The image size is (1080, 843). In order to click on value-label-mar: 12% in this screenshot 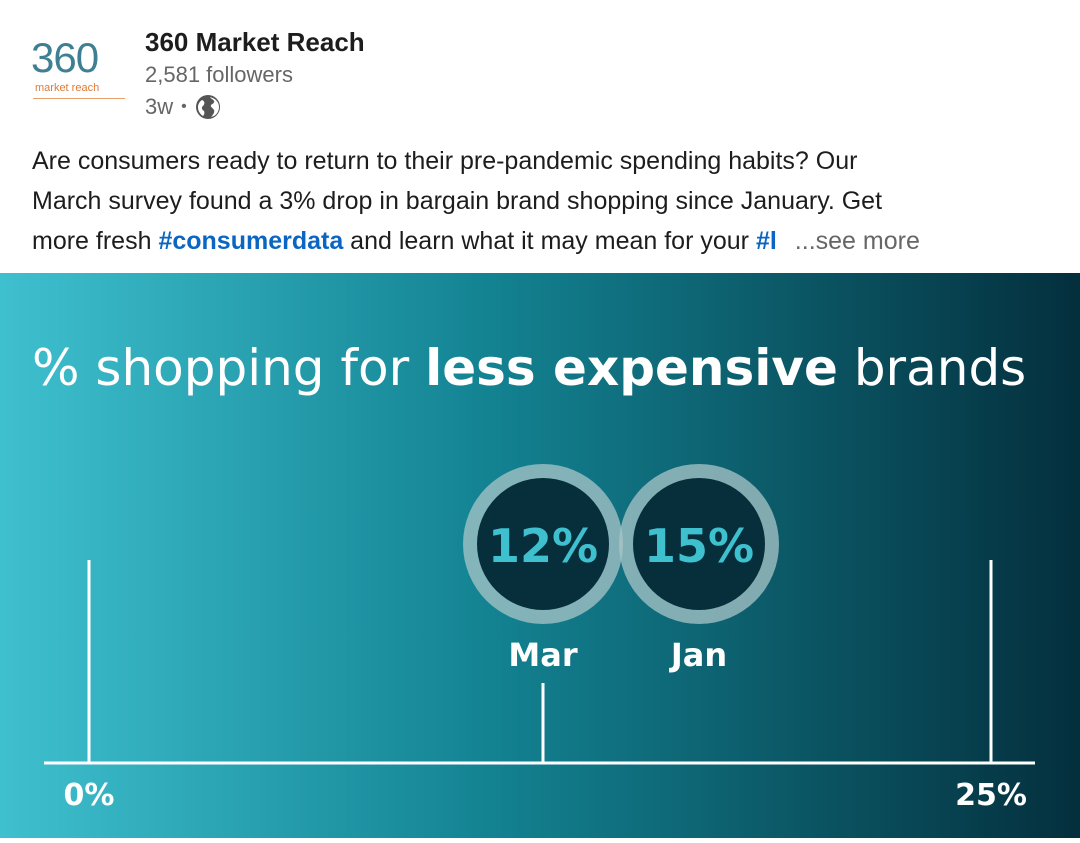, I will do `click(543, 546)`.